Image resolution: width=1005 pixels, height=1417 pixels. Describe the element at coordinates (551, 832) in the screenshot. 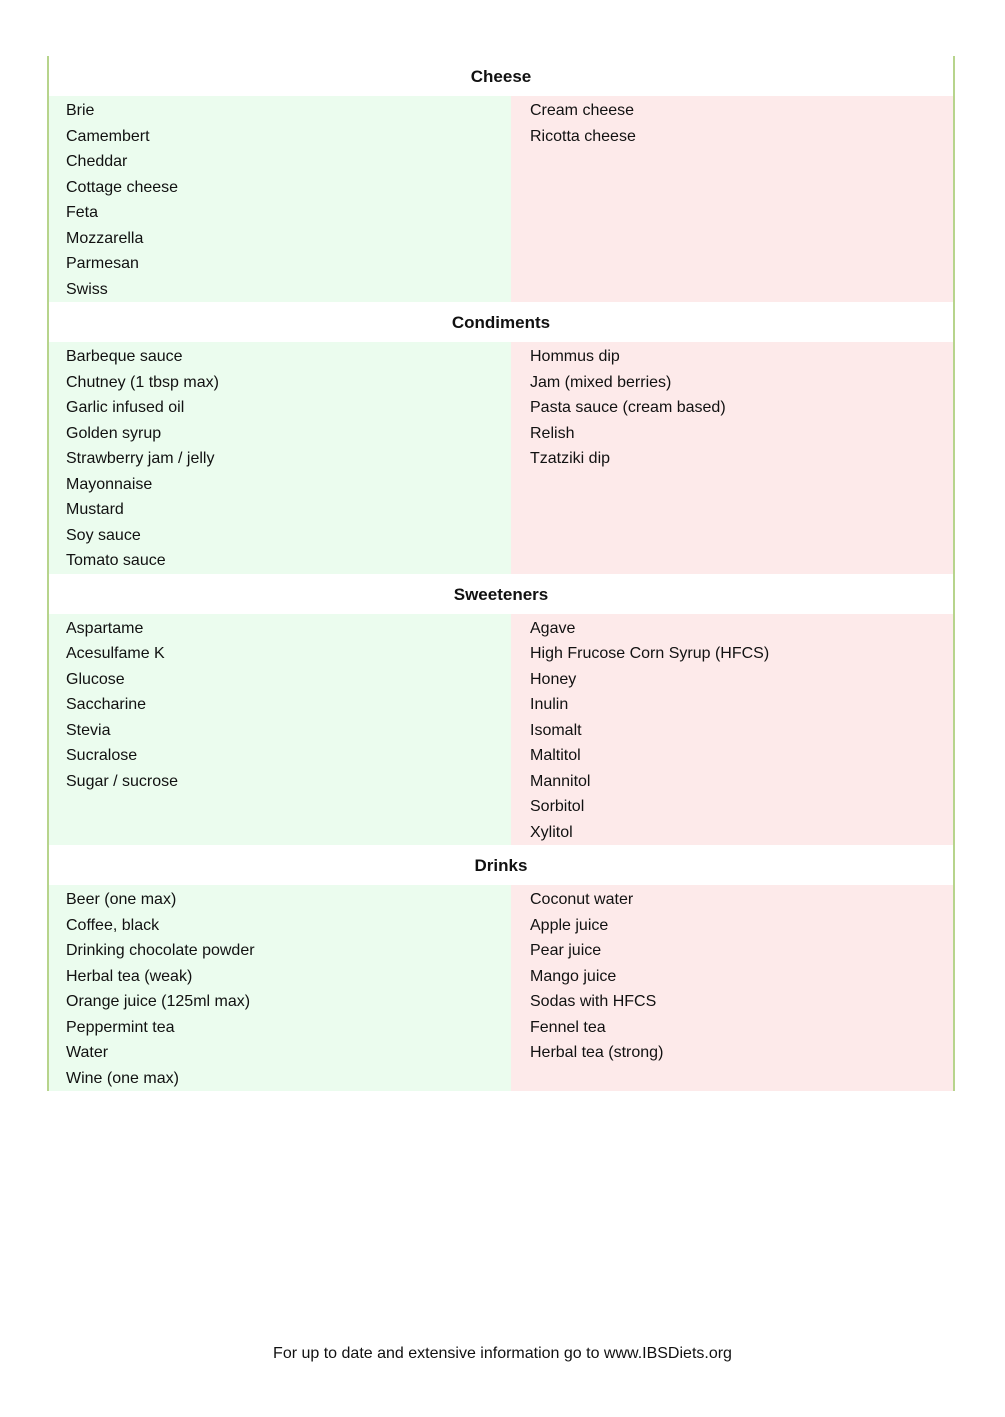

I see `food-item: Xylitol` at that location.